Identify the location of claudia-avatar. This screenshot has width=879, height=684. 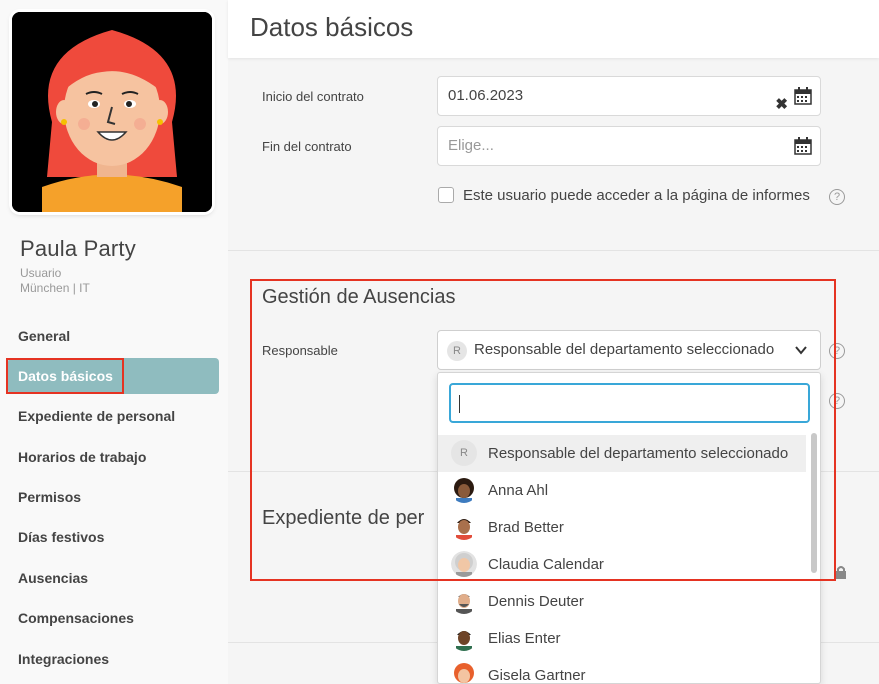
(464, 564).